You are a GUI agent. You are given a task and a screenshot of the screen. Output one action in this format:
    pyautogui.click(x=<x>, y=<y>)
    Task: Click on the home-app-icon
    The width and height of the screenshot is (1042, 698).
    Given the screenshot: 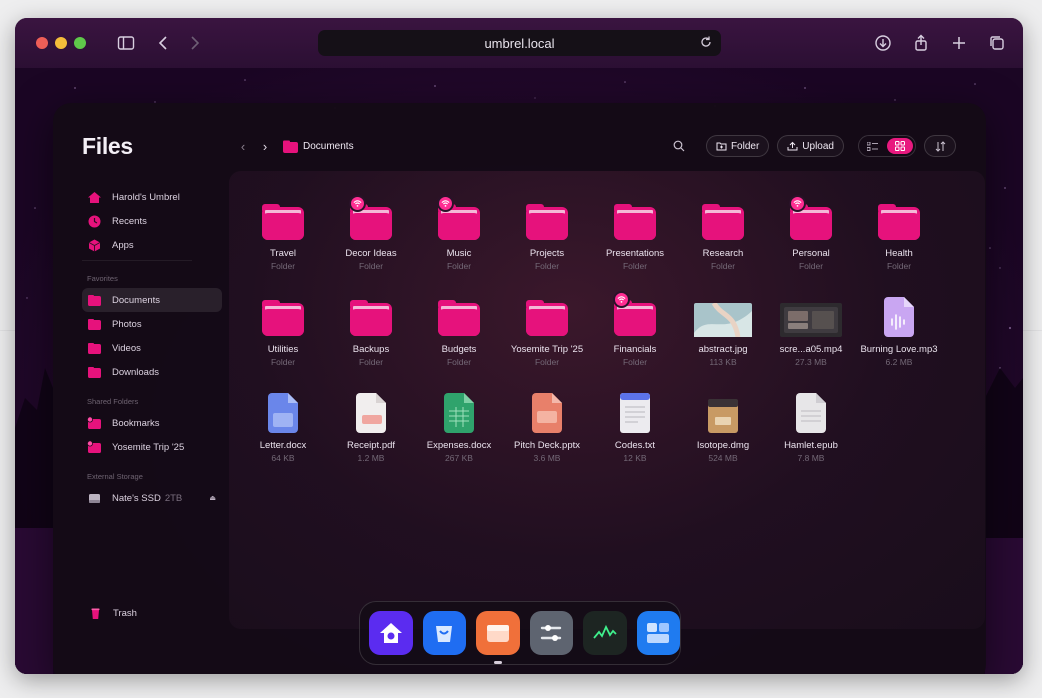 What is the action you would take?
    pyautogui.click(x=391, y=633)
    